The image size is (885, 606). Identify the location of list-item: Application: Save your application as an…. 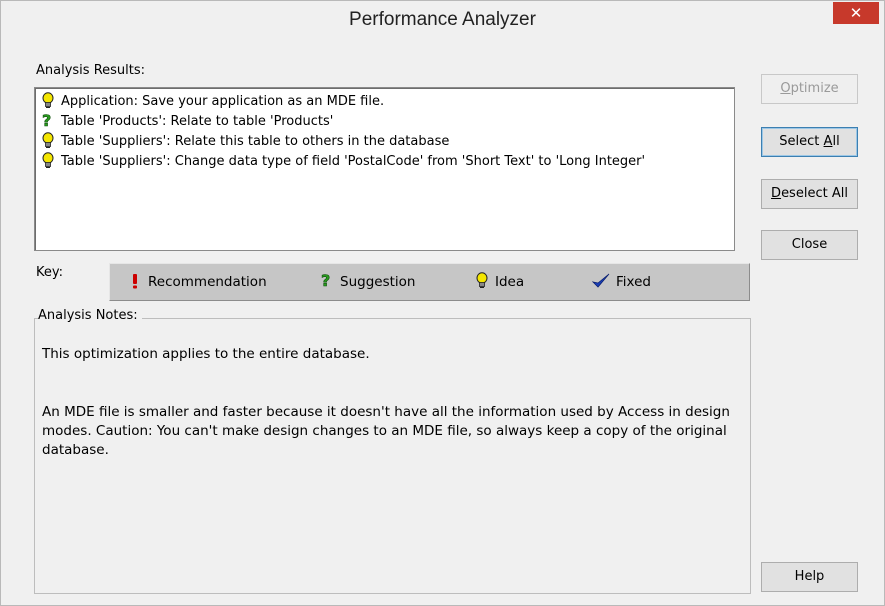
(213, 101).